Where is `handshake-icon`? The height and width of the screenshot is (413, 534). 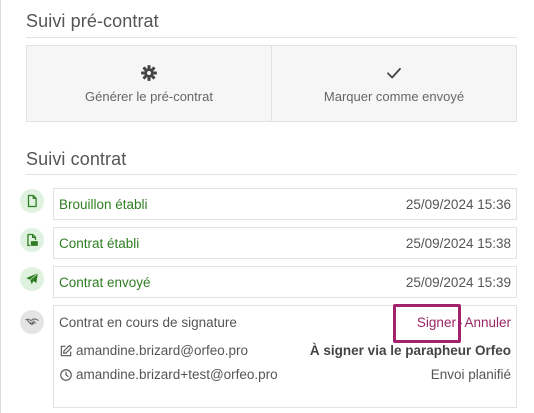
handshake-icon is located at coordinates (32, 322).